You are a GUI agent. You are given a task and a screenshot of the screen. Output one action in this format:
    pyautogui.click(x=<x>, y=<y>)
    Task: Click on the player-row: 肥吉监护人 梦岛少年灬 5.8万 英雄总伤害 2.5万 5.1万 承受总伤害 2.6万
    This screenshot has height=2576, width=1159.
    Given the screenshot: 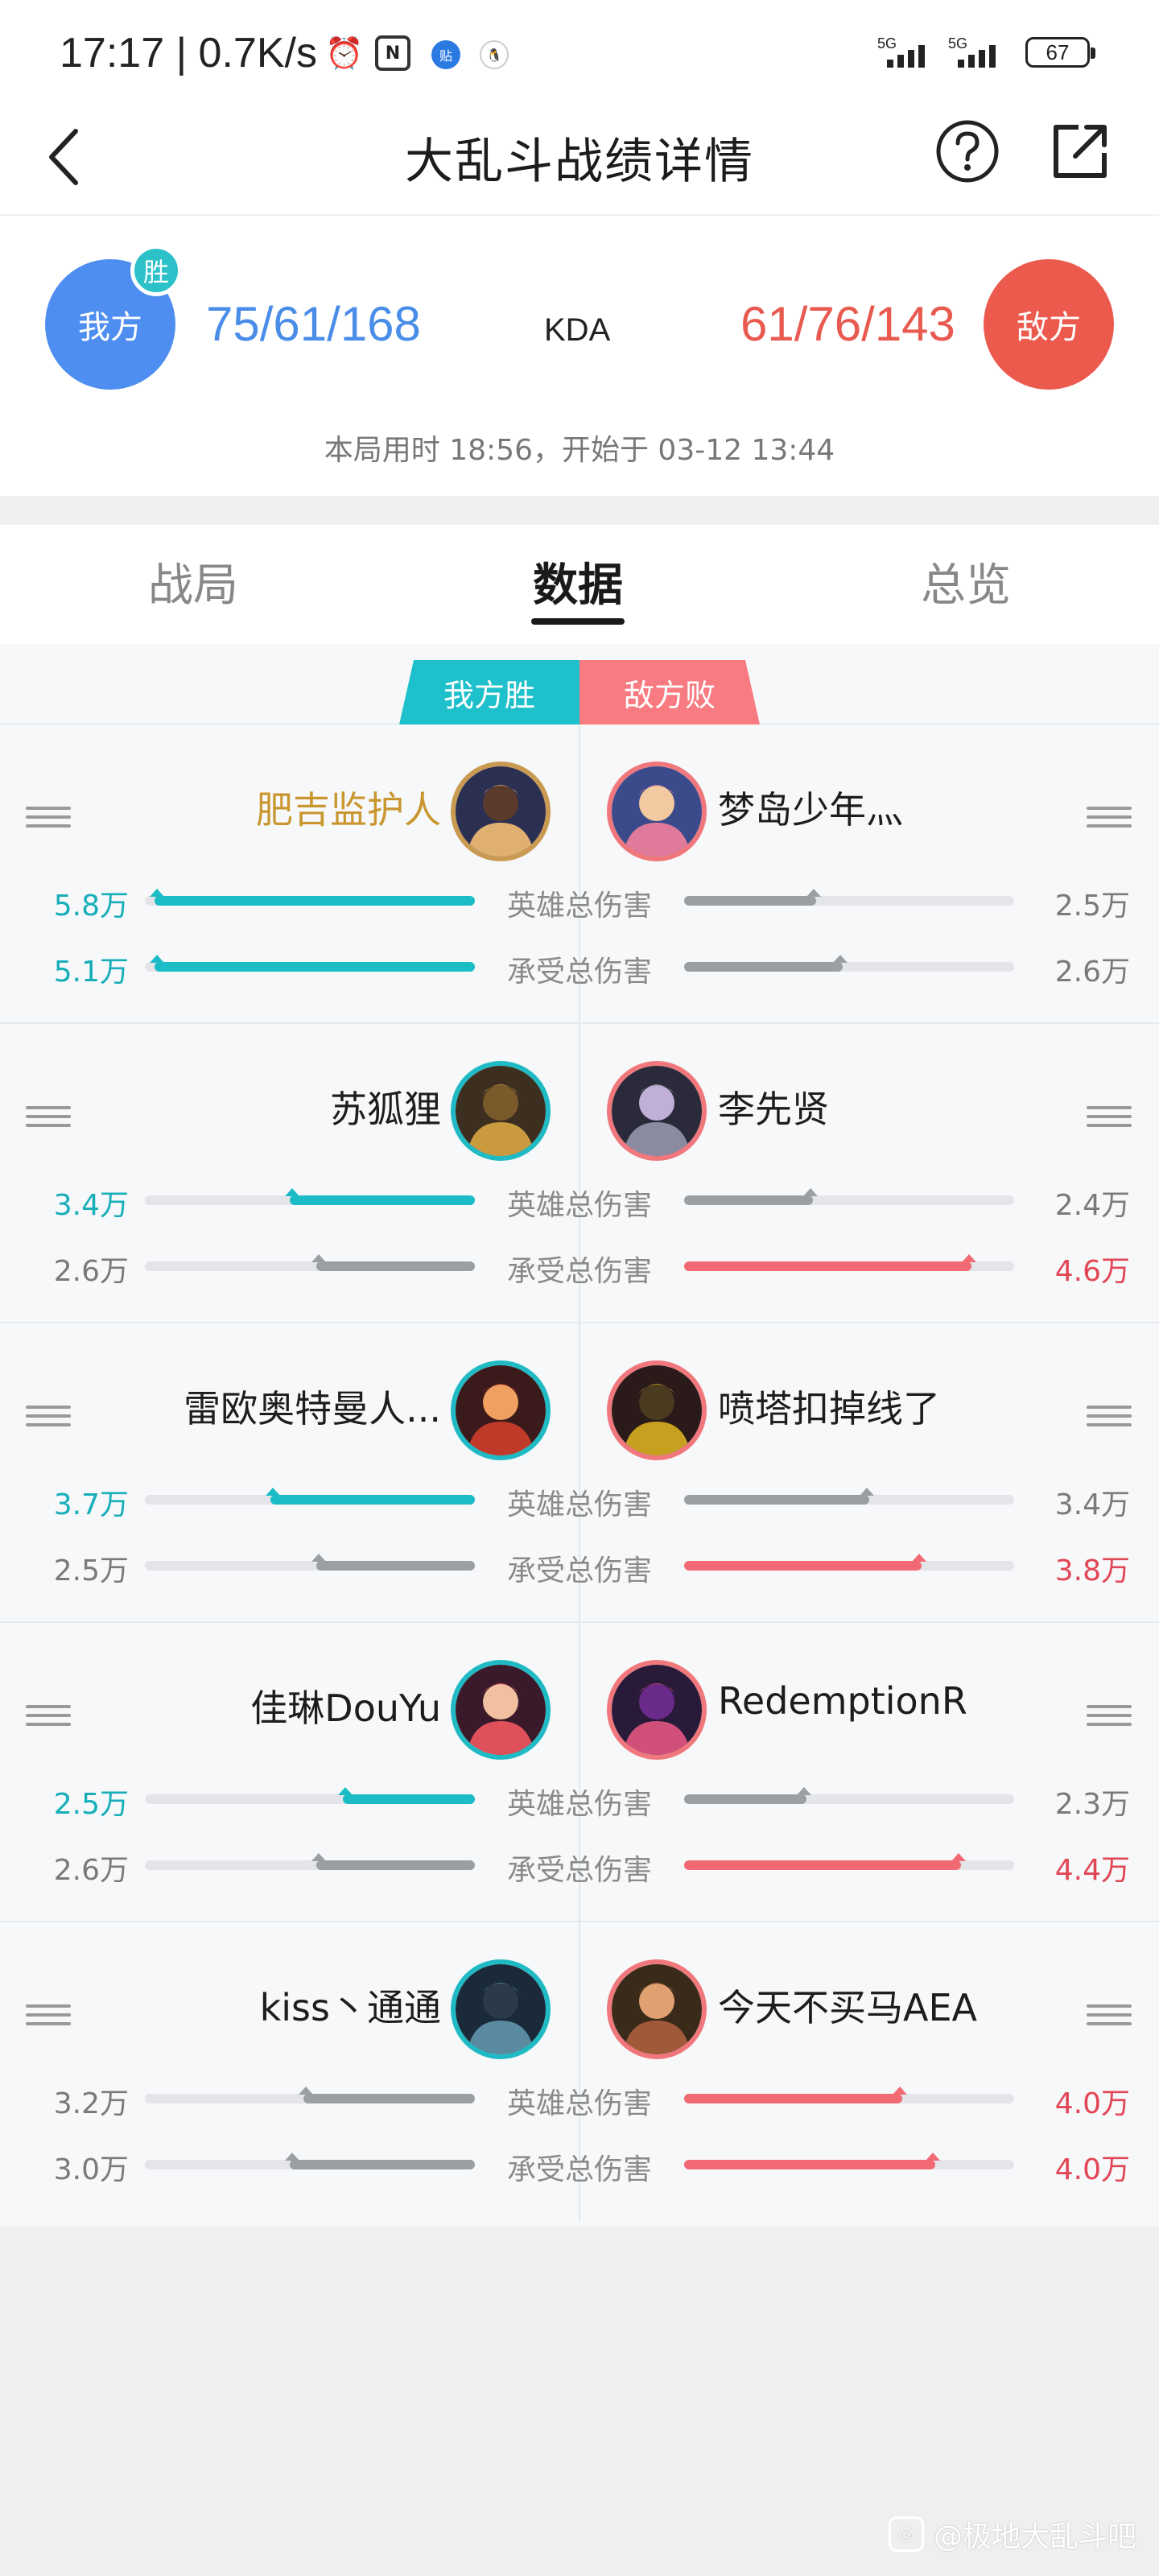 What is the action you would take?
    pyautogui.click(x=579, y=874)
    